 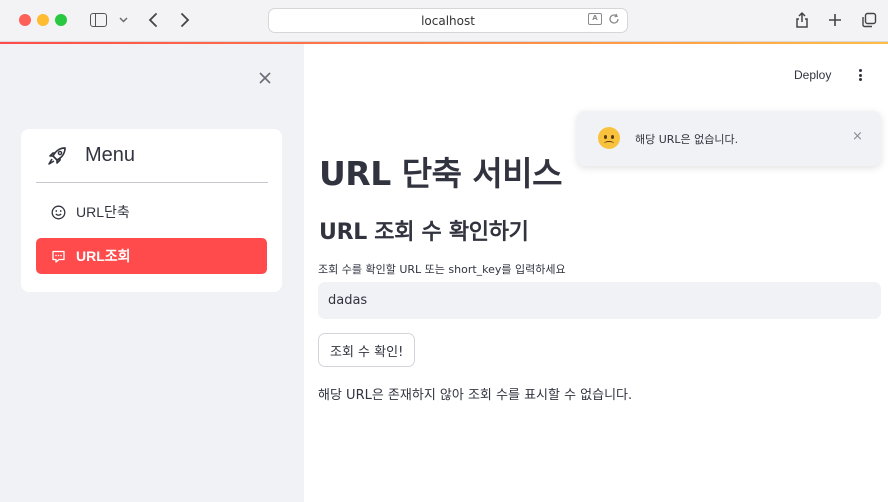 What do you see at coordinates (43, 20) in the screenshot?
I see `minimize-window-button` at bounding box center [43, 20].